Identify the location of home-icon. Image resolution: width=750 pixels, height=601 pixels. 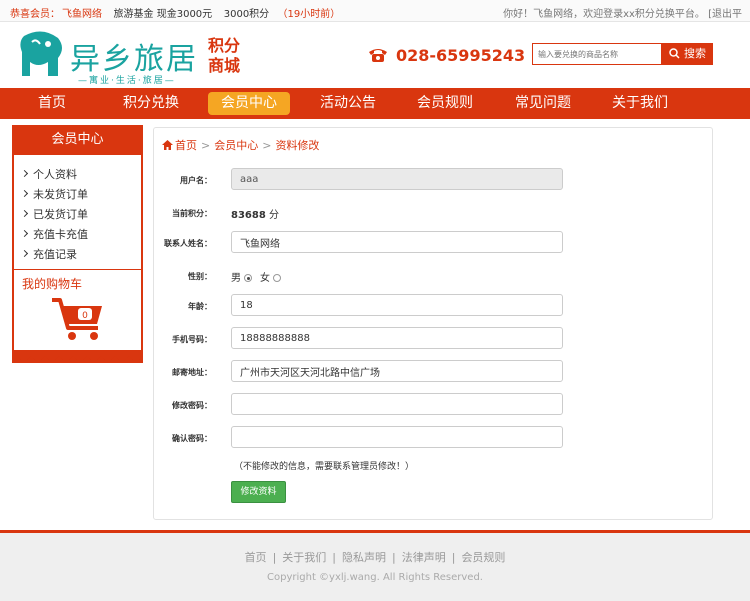
(167, 145).